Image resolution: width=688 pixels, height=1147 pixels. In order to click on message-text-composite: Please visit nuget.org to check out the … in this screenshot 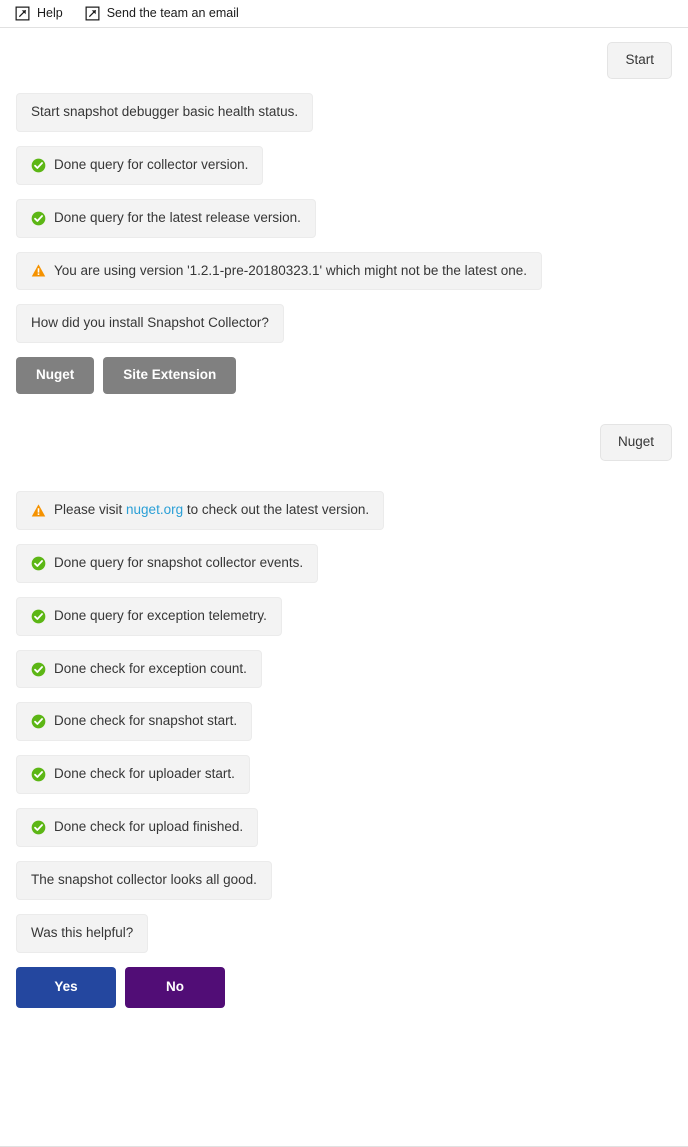, I will do `click(211, 510)`.